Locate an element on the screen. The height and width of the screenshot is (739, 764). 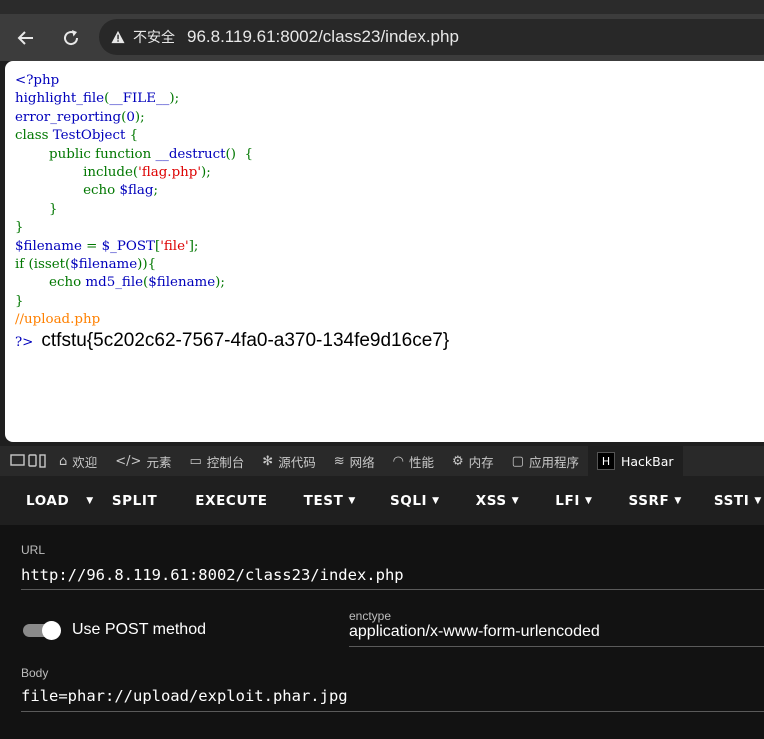
tab-home: ⌂ 欢迎 is located at coordinates (78, 461).